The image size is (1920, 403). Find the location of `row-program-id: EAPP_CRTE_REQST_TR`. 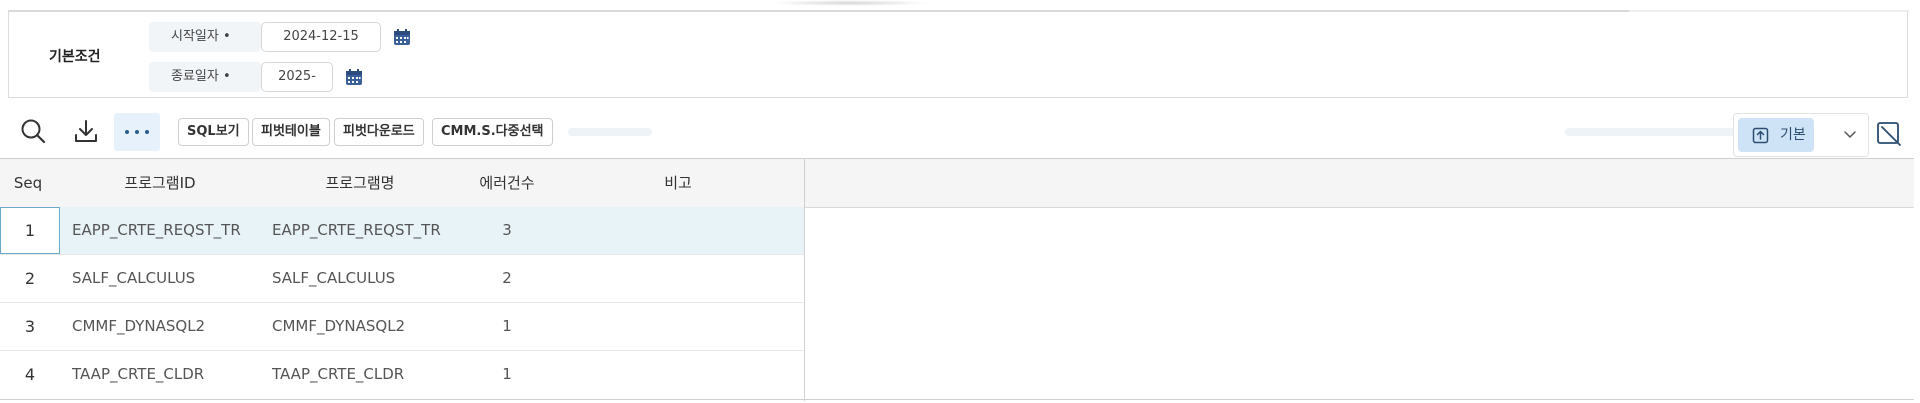

row-program-id: EAPP_CRTE_REQST_TR is located at coordinates (156, 230).